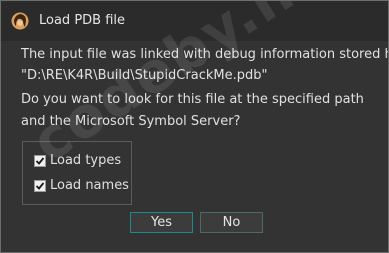 The width and height of the screenshot is (389, 253). What do you see at coordinates (131, 121) in the screenshot?
I see `message-line-4: and the Microsoft Symbol Server?` at bounding box center [131, 121].